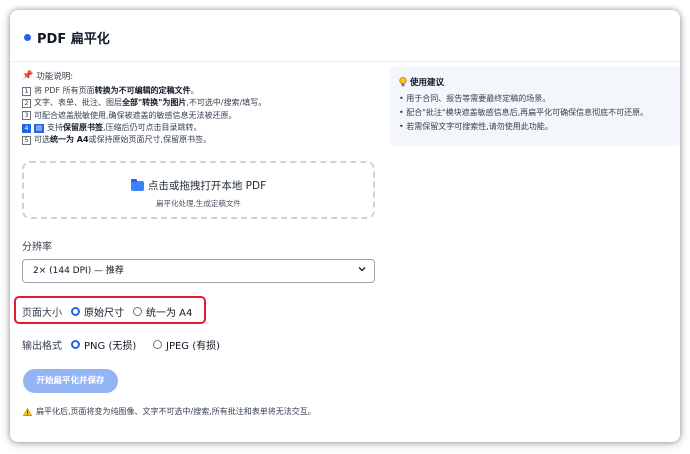 The height and width of the screenshot is (454, 690). I want to click on feature-text: 或保持原始页面尺寸,保留原书签。, so click(150, 140).